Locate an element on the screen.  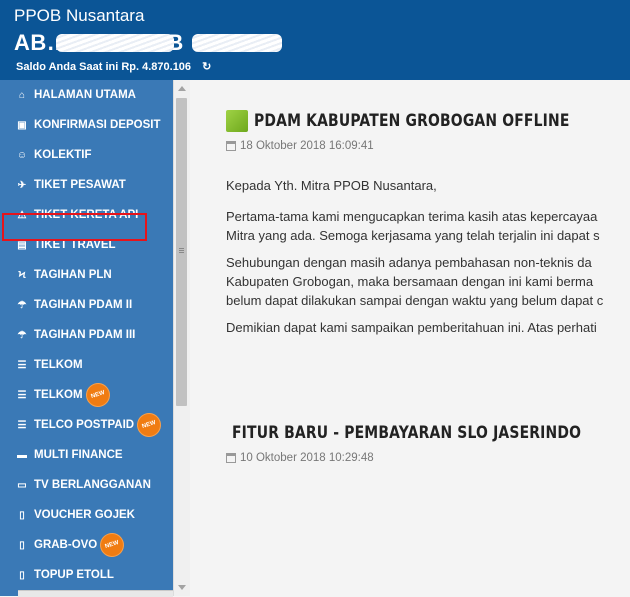
article-paragraph: Kepada Yth. Mitra PPOB Nusantara, is located at coordinates (331, 185).